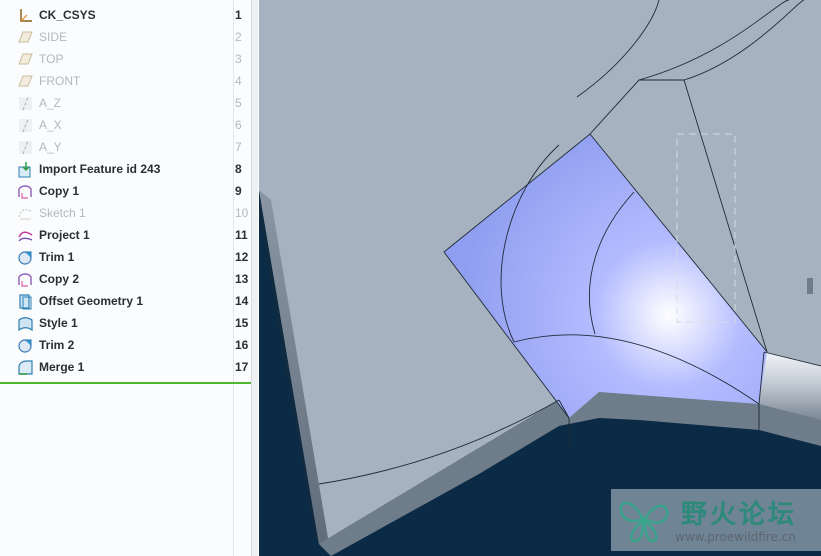 This screenshot has width=821, height=556. What do you see at coordinates (242, 213) in the screenshot?
I see `tree-item-number: 10` at bounding box center [242, 213].